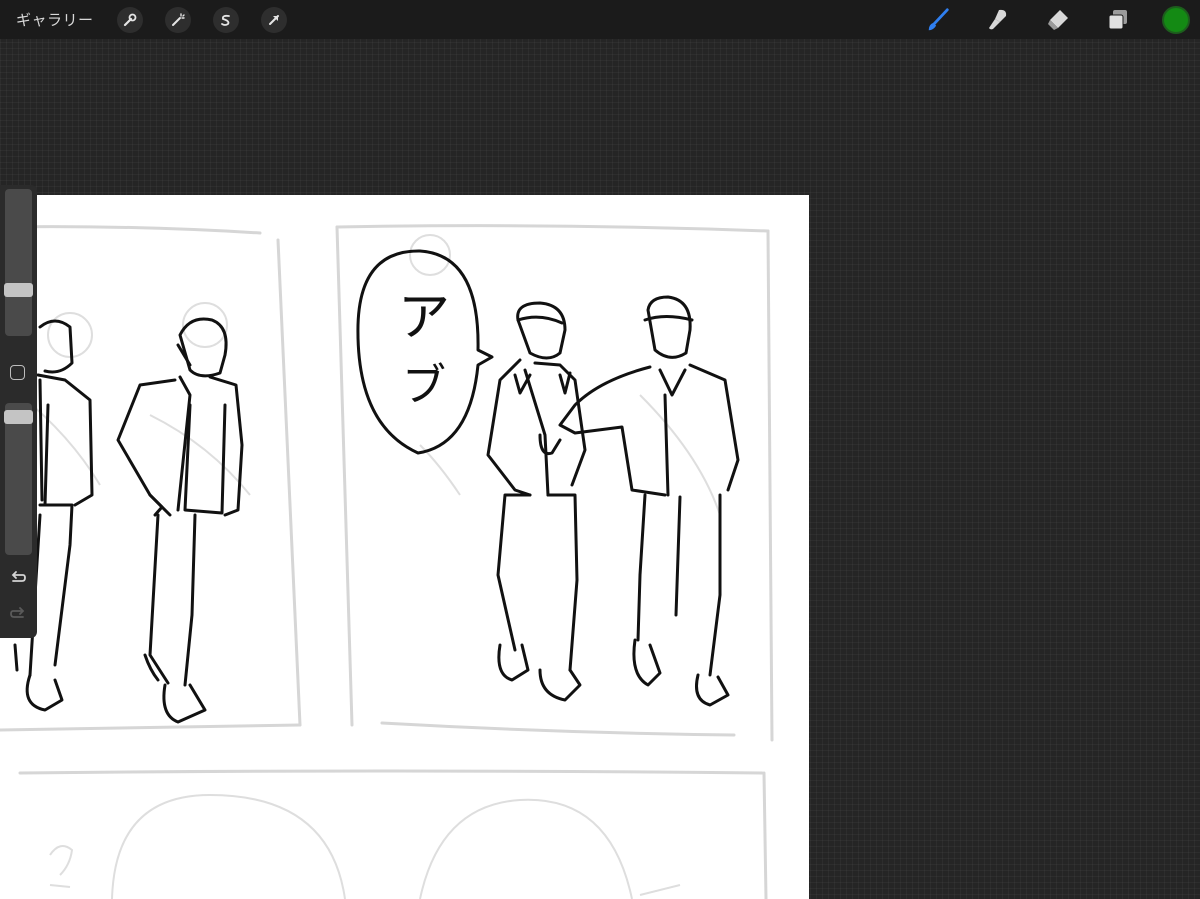 This screenshot has height=899, width=1200. I want to click on top-toolbar: ギャラリー, so click(600, 19).